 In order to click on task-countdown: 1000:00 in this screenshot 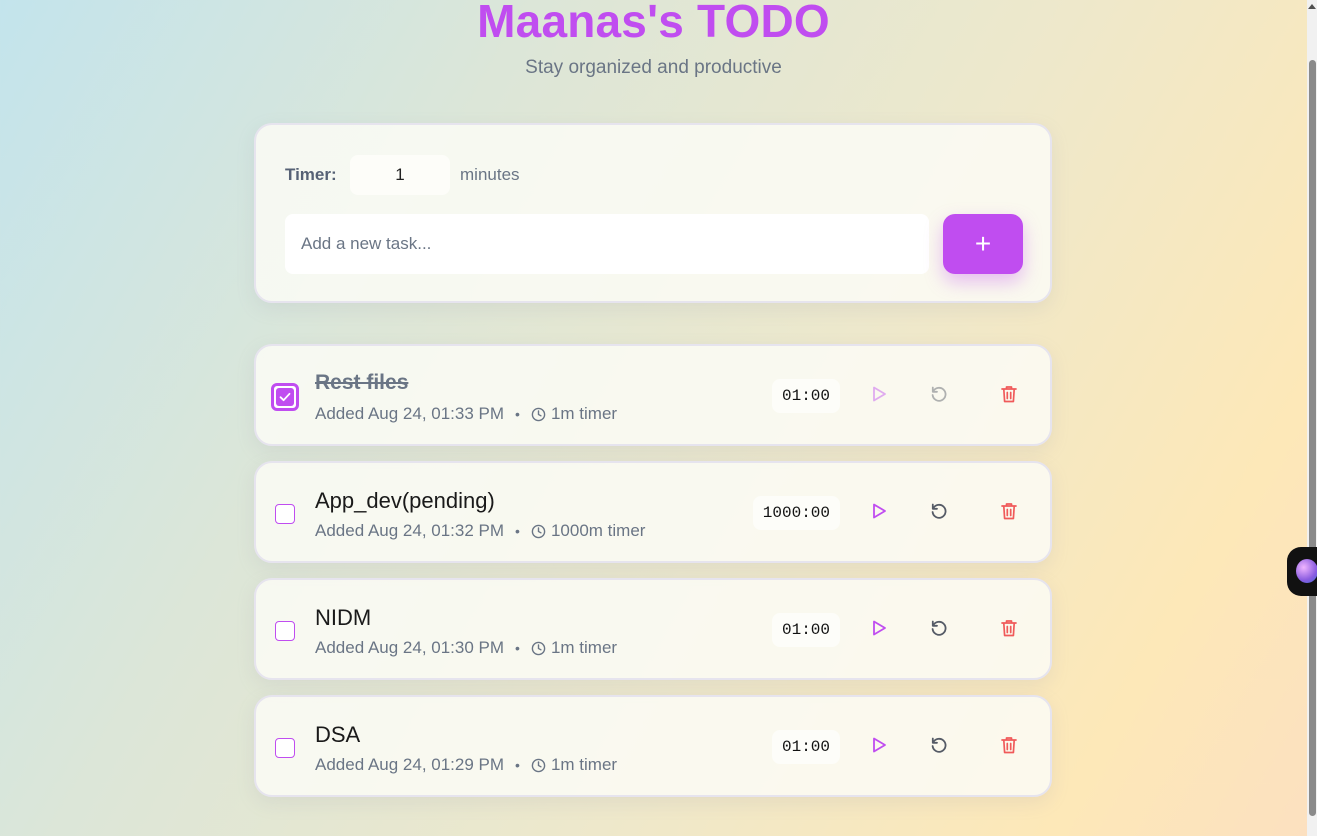, I will do `click(796, 513)`.